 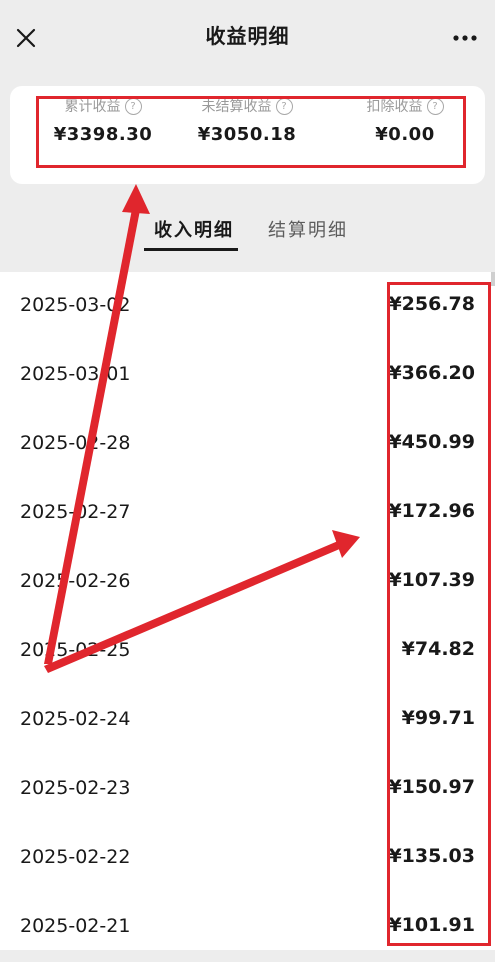 I want to click on row-date: 2025-02-22, so click(x=75, y=857).